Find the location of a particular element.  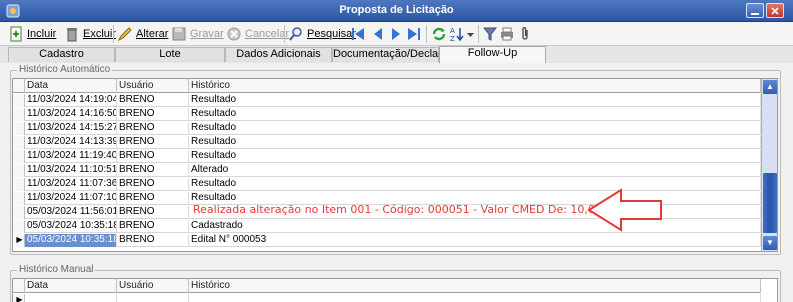

window-title: Proposta de Licitação is located at coordinates (396, 10).